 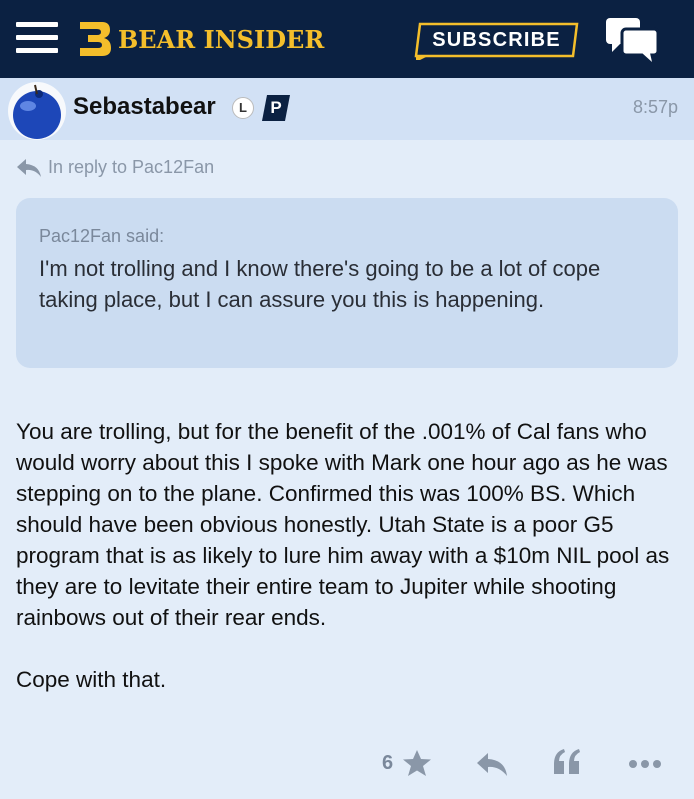 What do you see at coordinates (639, 107) in the screenshot?
I see `post-timestamp: 8:57p` at bounding box center [639, 107].